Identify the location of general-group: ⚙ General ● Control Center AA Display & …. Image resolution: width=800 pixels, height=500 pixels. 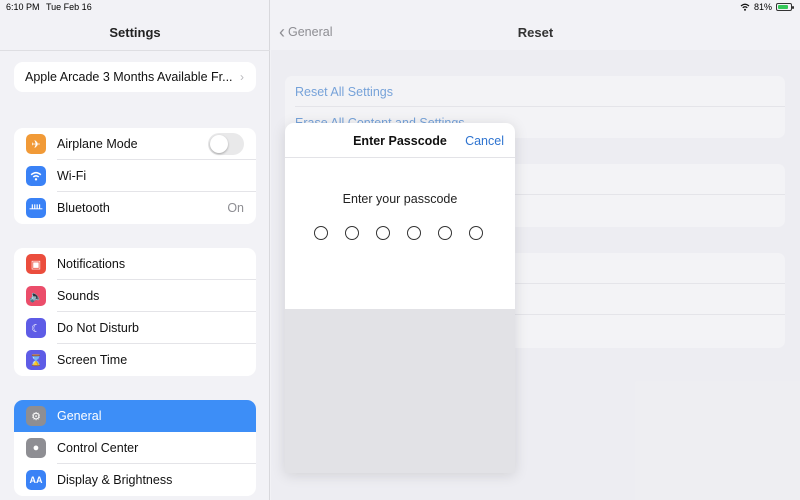
(135, 448).